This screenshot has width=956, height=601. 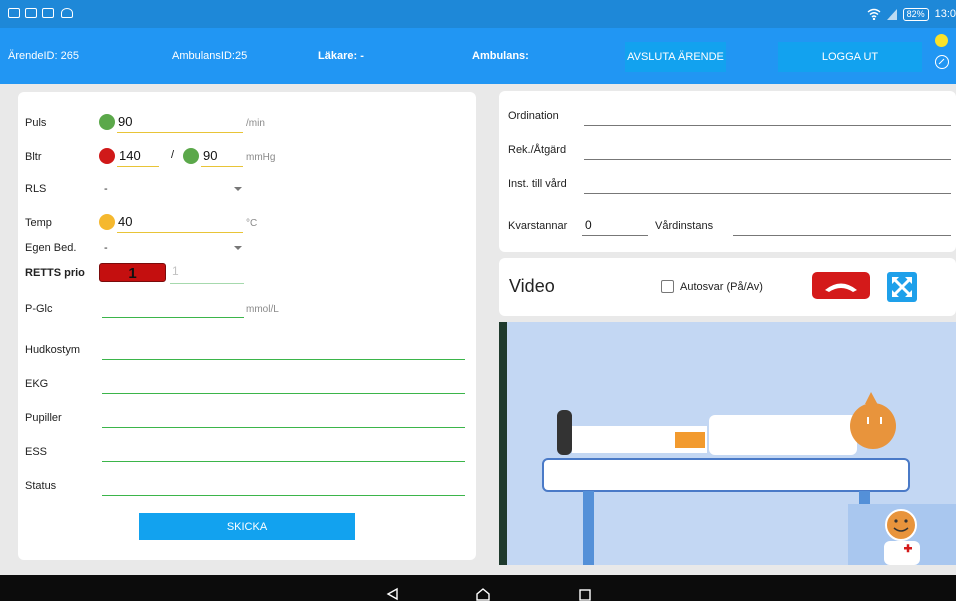 What do you see at coordinates (125, 221) in the screenshot?
I see `temp-input: 40` at bounding box center [125, 221].